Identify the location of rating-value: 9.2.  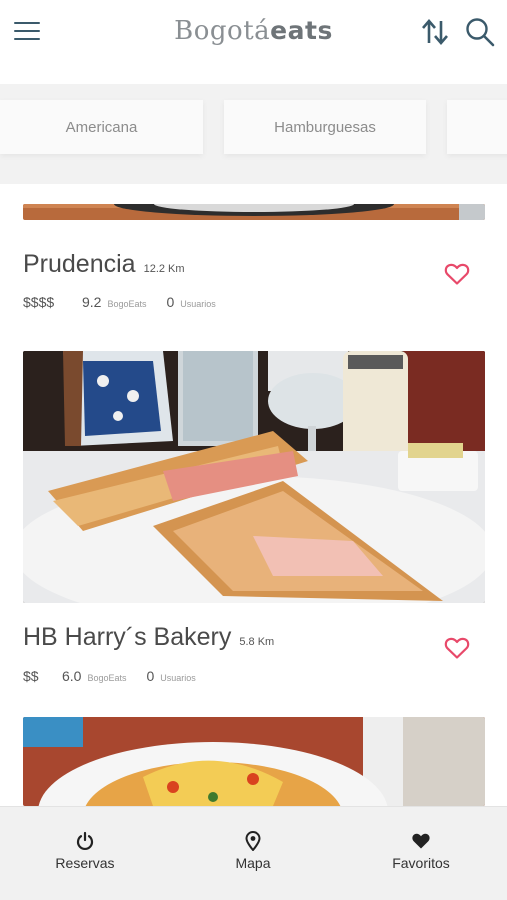
(92, 302).